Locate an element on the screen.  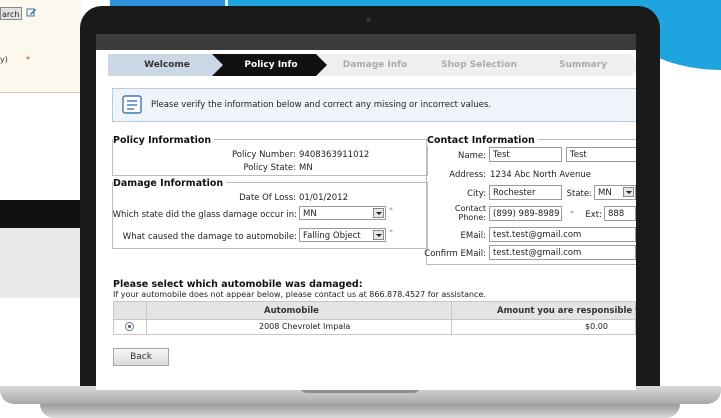
address-value: 1234 Abc North Avenue is located at coordinates (540, 175).